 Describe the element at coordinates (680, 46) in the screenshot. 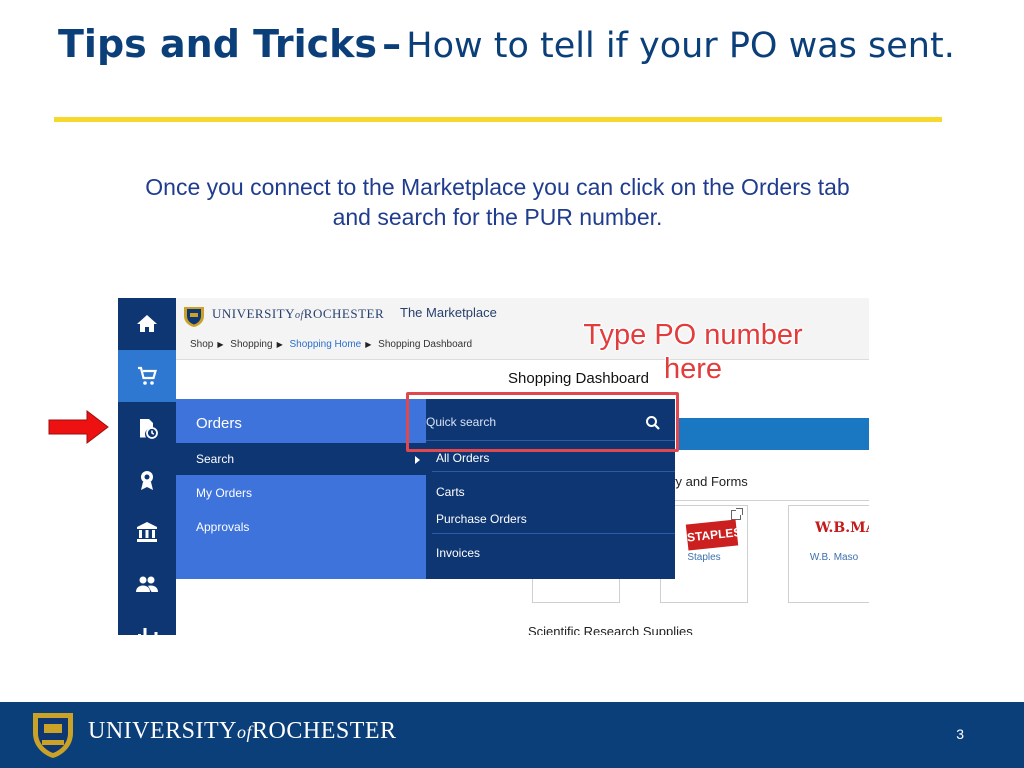

I see `title-rest: How to tell if your PO was sent.` at that location.